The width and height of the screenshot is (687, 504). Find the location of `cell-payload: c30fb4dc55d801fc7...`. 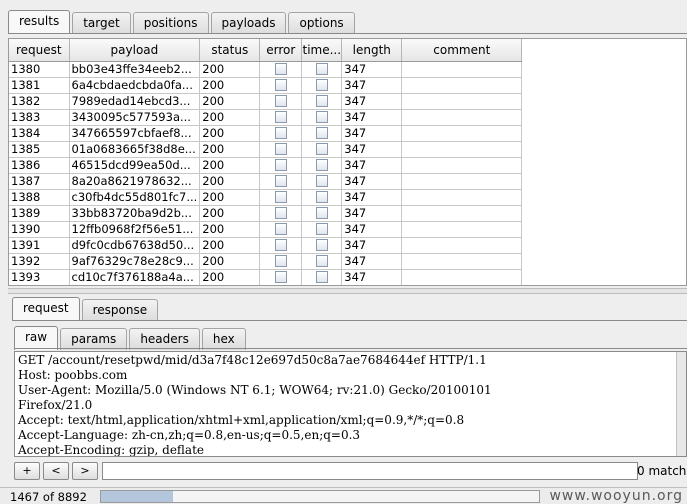

cell-payload: c30fb4dc55d801fc7... is located at coordinates (135, 197).